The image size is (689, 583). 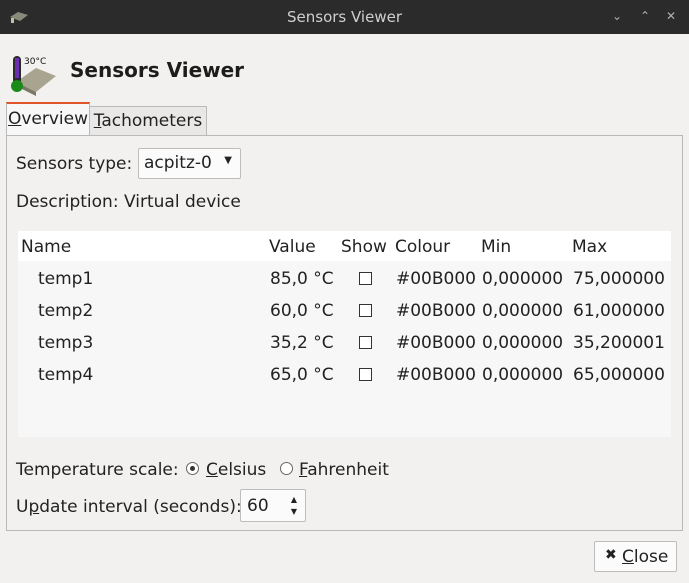 I want to click on spin-down-icon: ▼, so click(x=294, y=512).